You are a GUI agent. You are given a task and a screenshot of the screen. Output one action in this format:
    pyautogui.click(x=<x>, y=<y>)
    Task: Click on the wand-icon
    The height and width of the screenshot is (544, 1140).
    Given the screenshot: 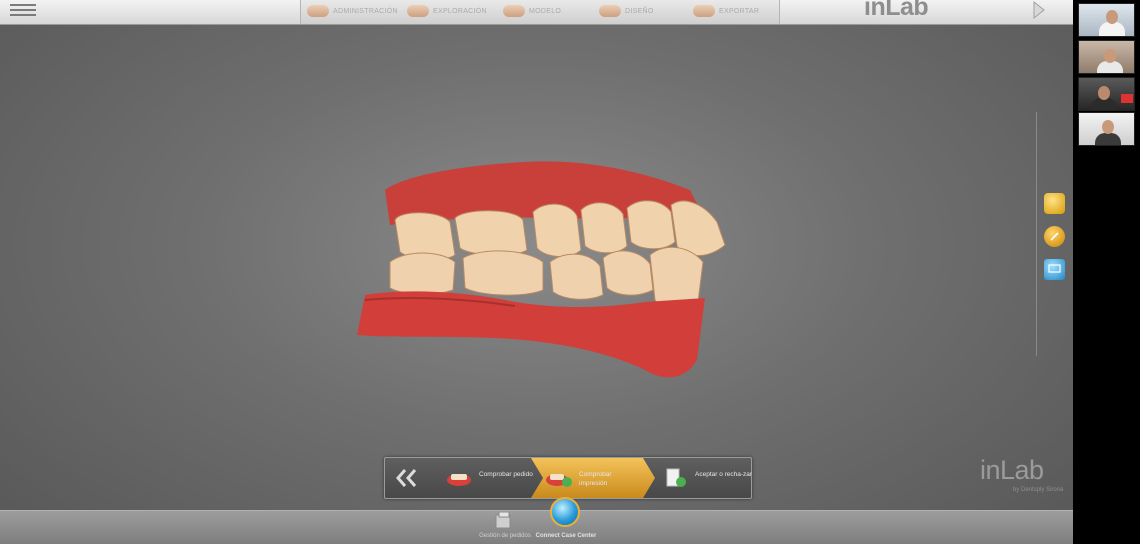 What is the action you would take?
    pyautogui.click(x=1054, y=236)
    